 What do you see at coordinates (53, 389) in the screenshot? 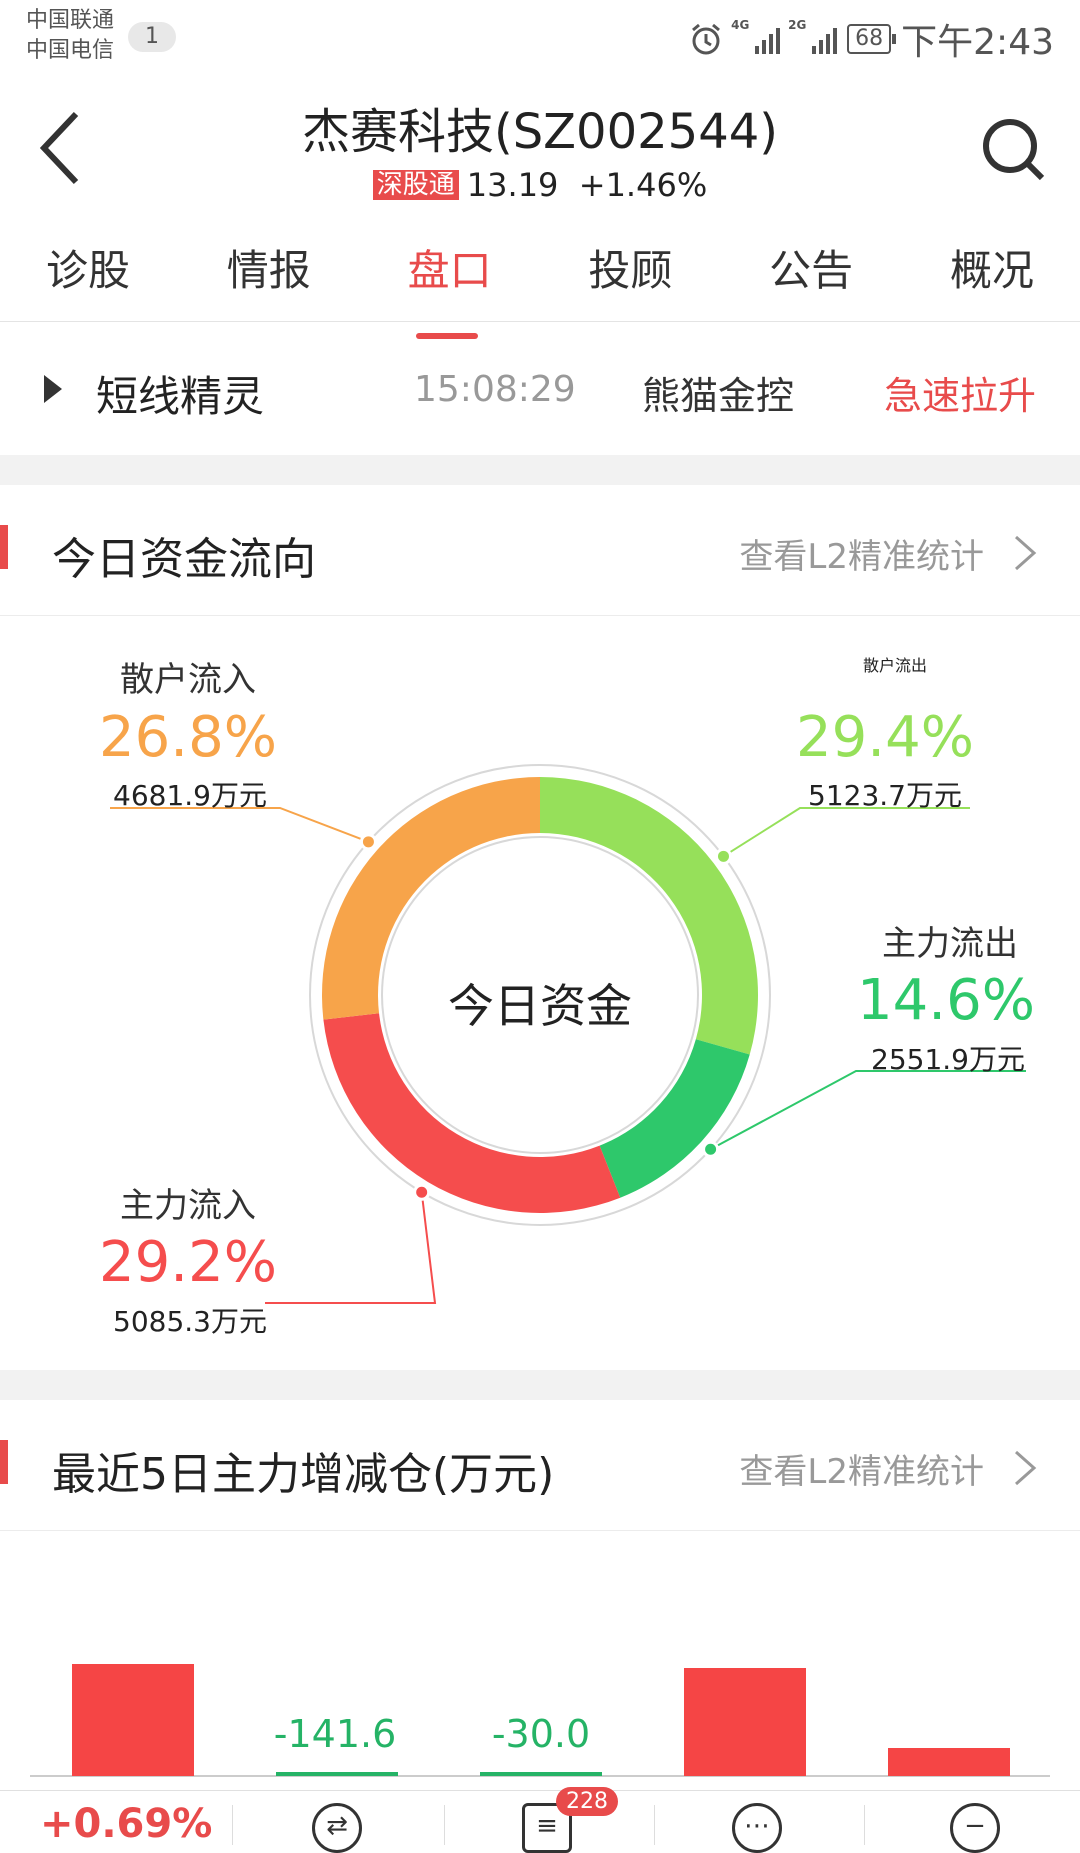
I see `play-icon` at bounding box center [53, 389].